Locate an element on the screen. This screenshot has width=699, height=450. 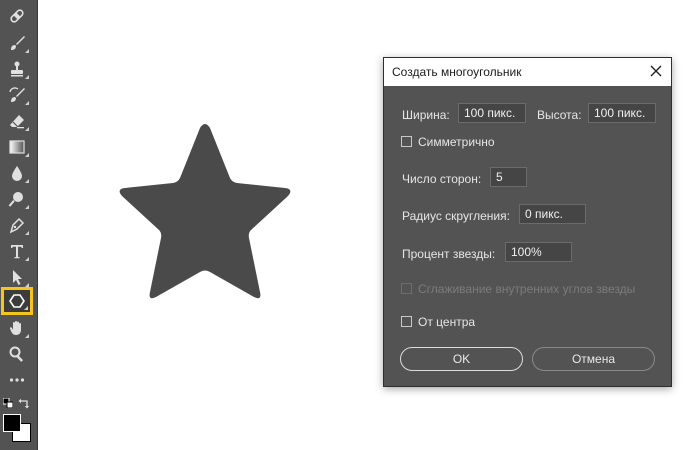
clone-stamp-tool is located at coordinates (17, 69).